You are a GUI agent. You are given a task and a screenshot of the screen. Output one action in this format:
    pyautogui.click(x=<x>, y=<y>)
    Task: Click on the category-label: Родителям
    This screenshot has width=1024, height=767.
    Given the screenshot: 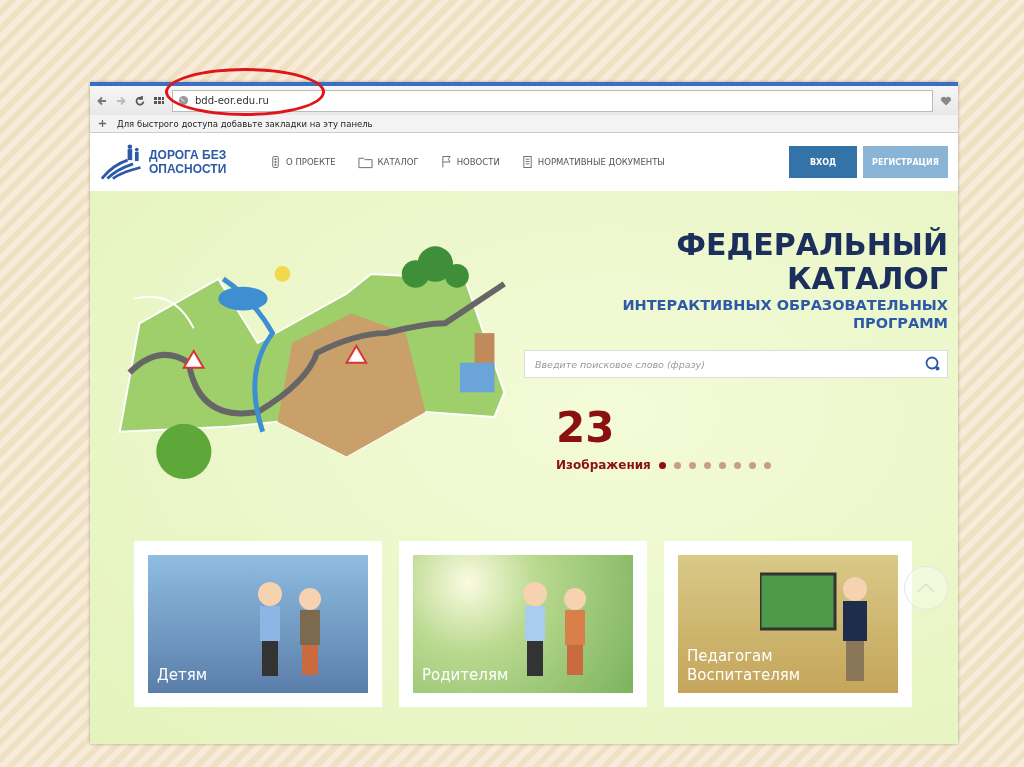 What is the action you would take?
    pyautogui.click(x=465, y=675)
    